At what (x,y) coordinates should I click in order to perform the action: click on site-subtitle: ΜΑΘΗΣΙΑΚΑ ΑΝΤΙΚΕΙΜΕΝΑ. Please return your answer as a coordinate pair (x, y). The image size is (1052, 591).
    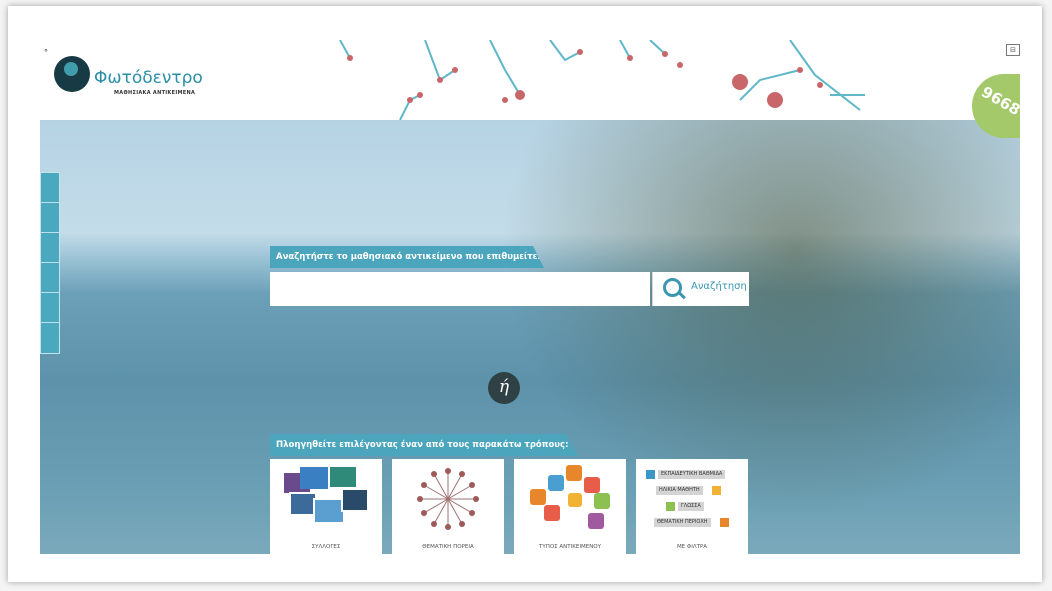
    Looking at the image, I should click on (155, 93).